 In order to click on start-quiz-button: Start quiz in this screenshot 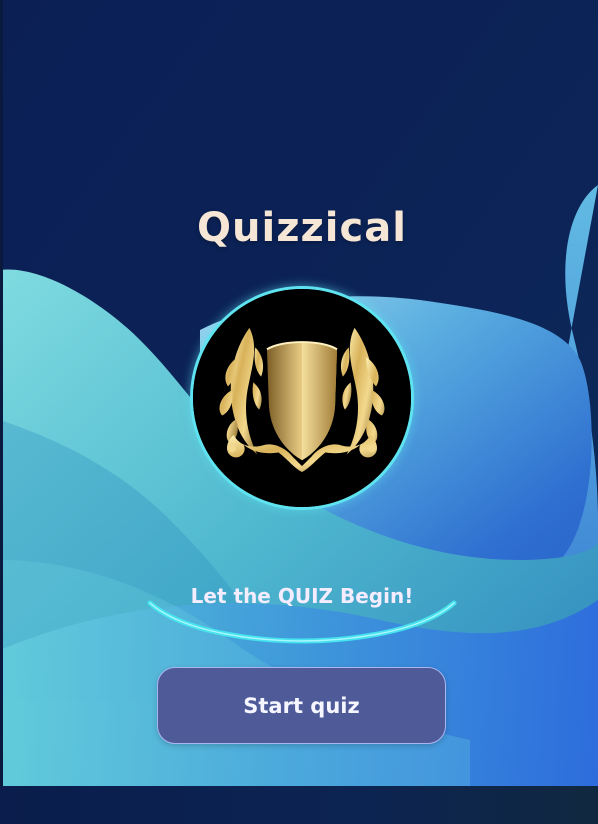, I will do `click(301, 705)`.